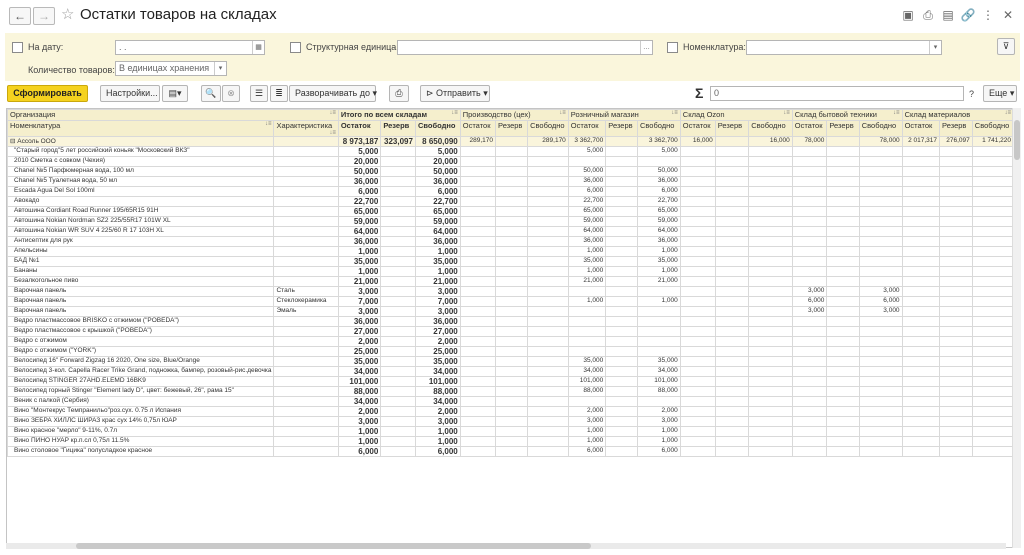  I want to click on retail-cell: 65,000, so click(587, 211).